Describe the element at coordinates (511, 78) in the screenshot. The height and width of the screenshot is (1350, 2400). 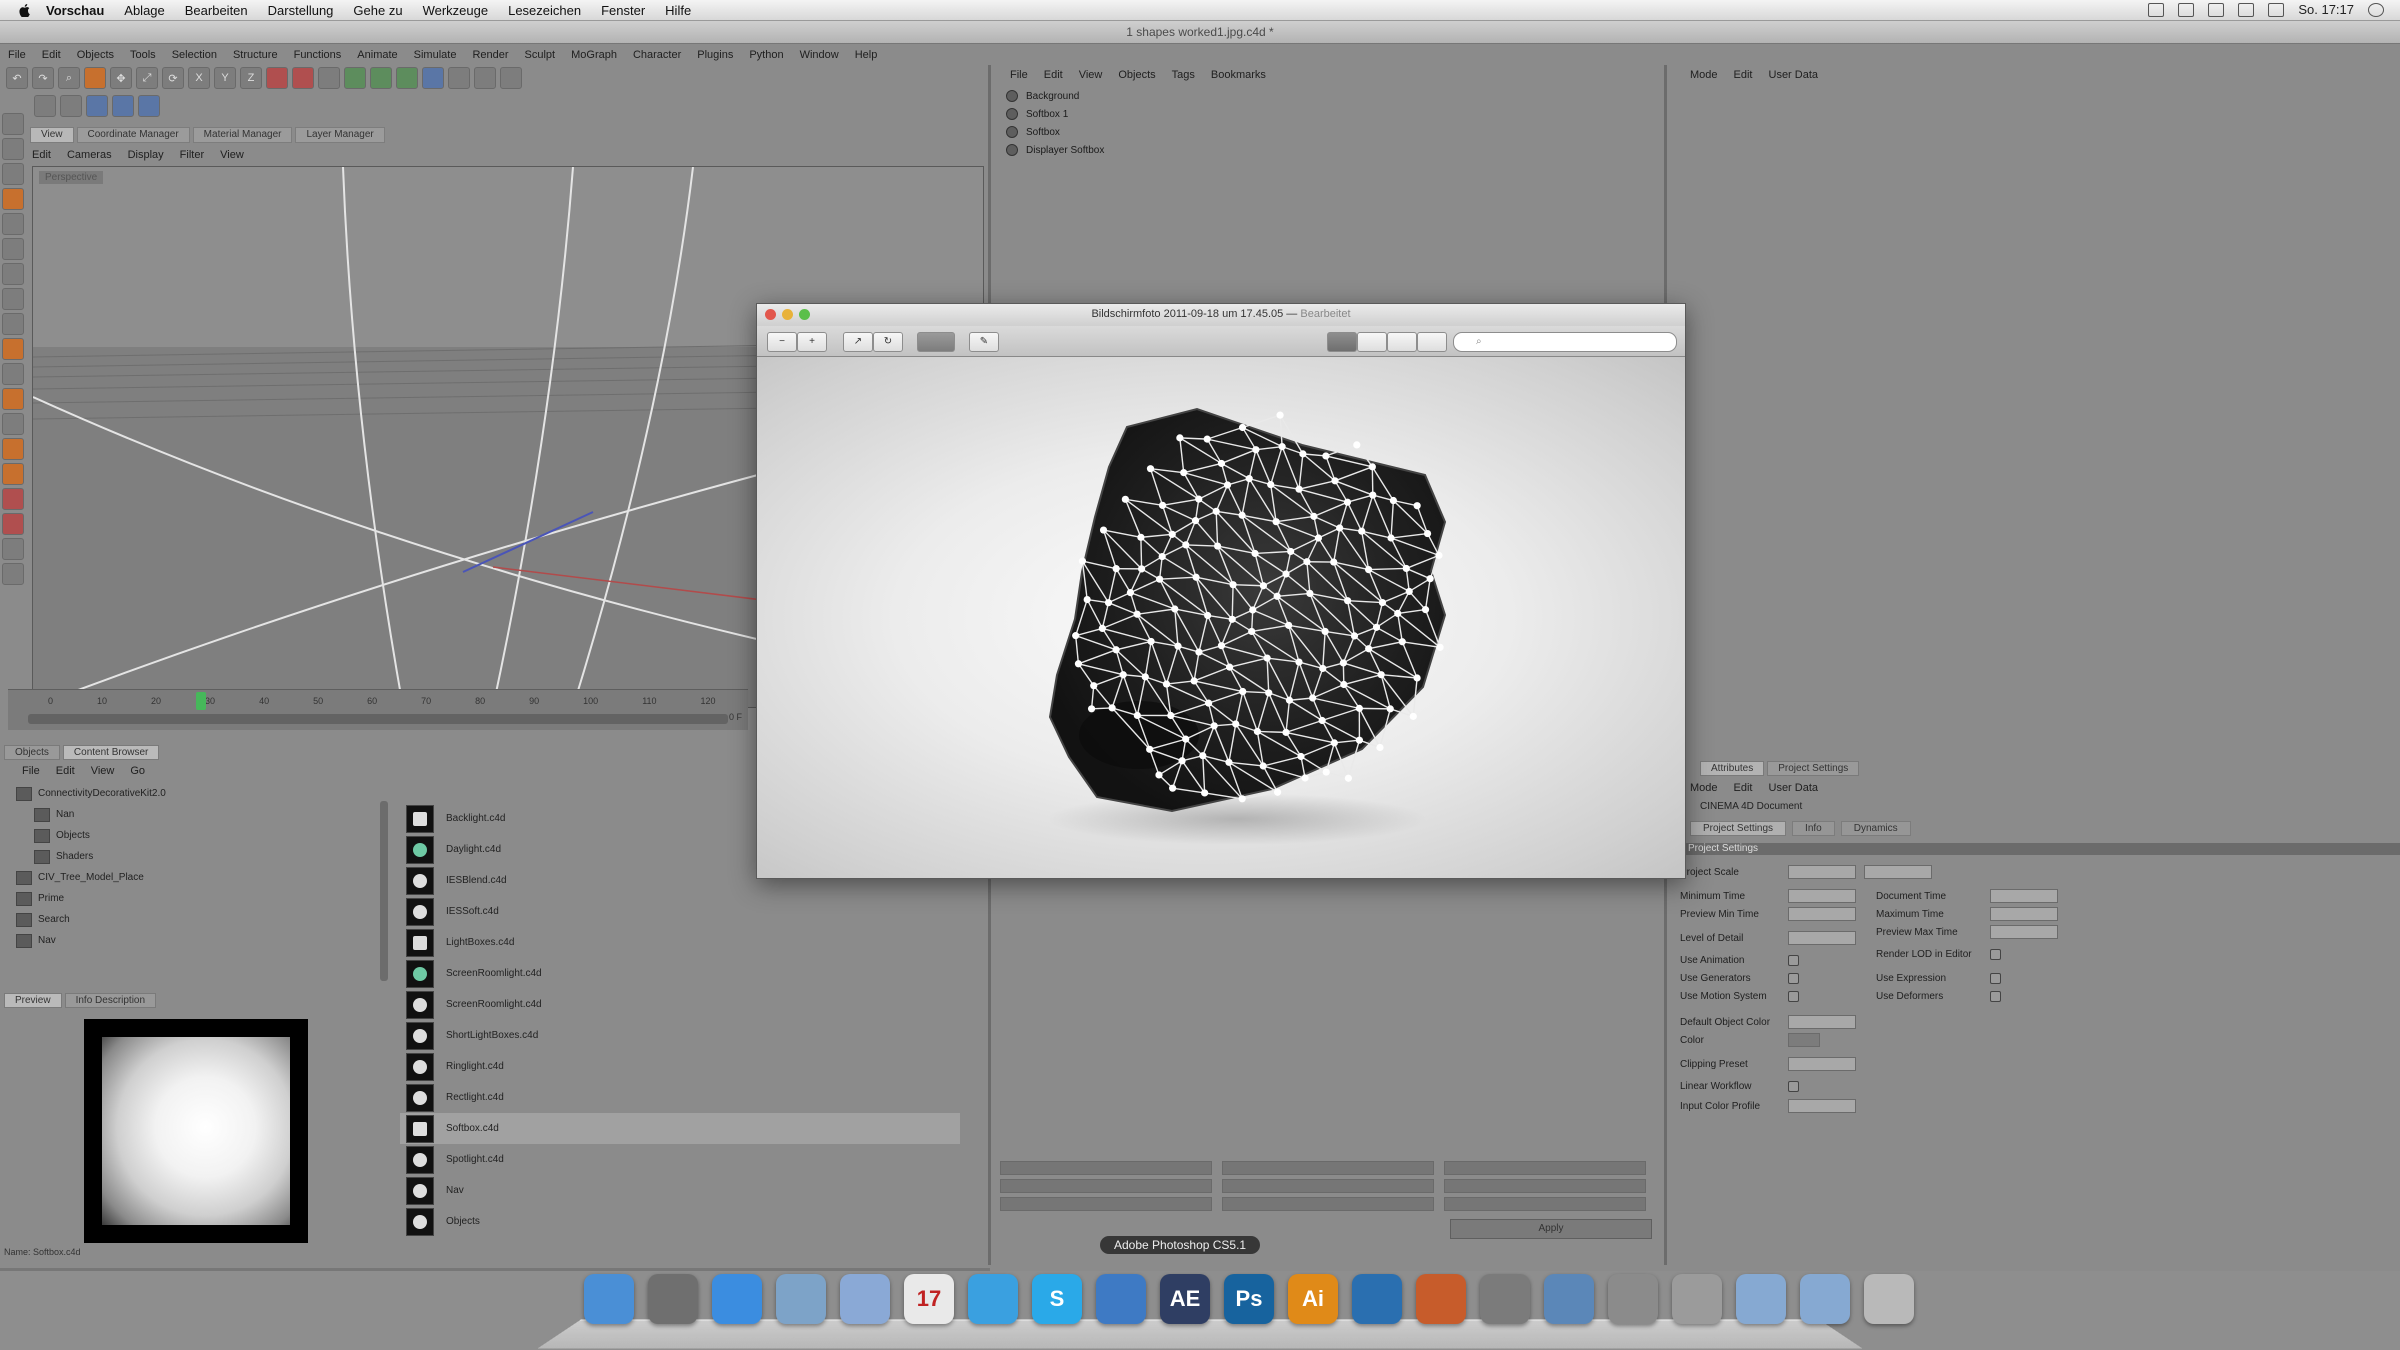
I see `light-icon` at that location.